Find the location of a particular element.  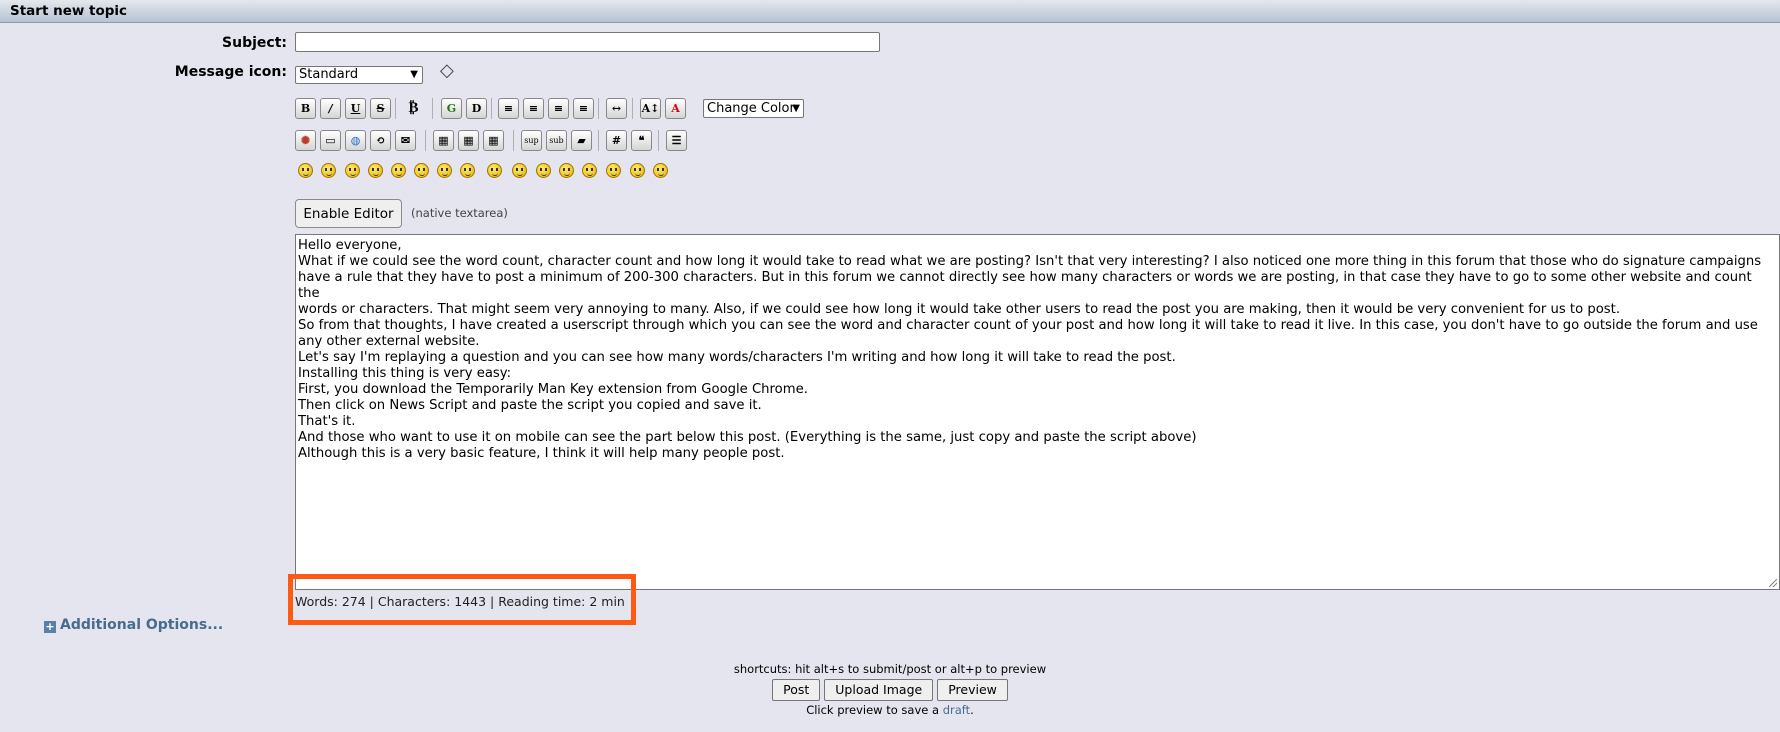

bold-button: B is located at coordinates (305, 108).